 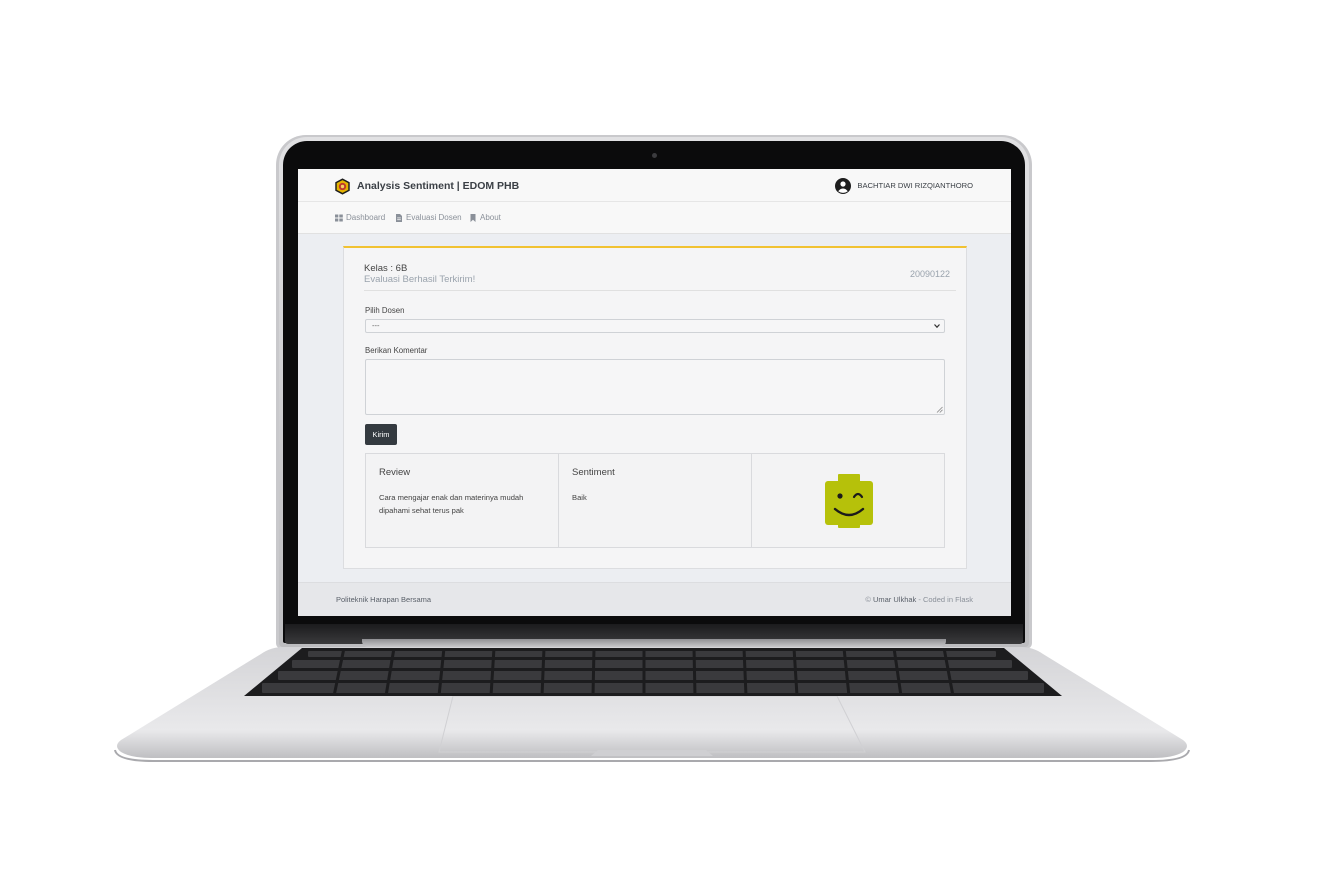 What do you see at coordinates (434, 217) in the screenshot?
I see `nav-label: Evaluasi Dosen` at bounding box center [434, 217].